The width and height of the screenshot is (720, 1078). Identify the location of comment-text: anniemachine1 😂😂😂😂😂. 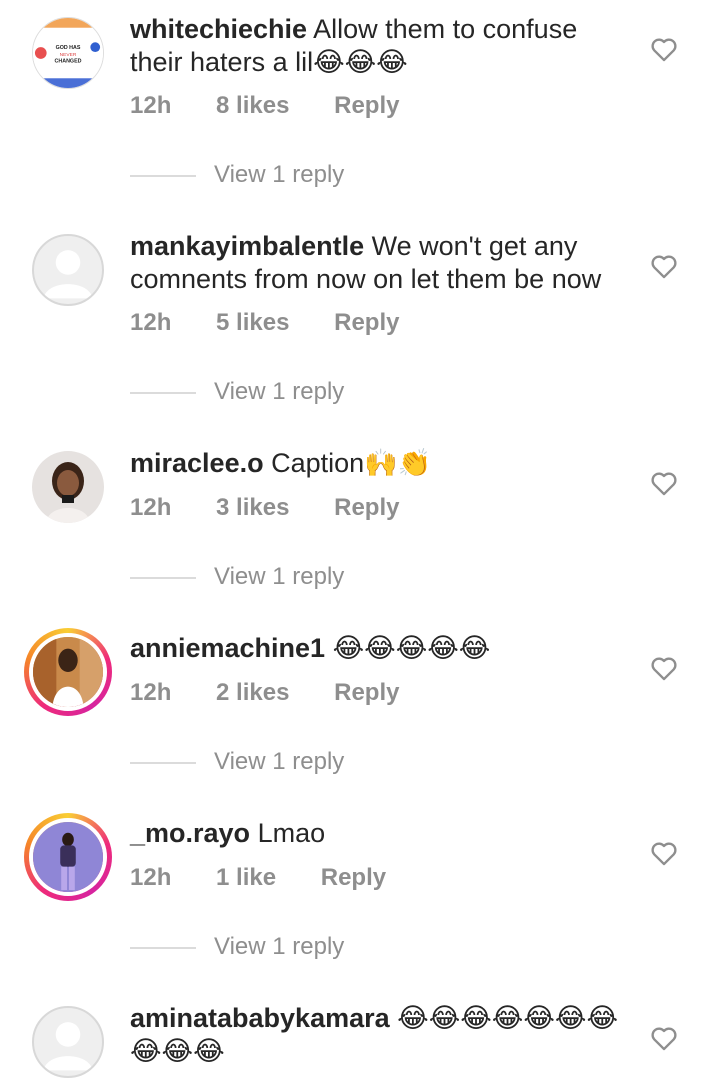
(380, 648).